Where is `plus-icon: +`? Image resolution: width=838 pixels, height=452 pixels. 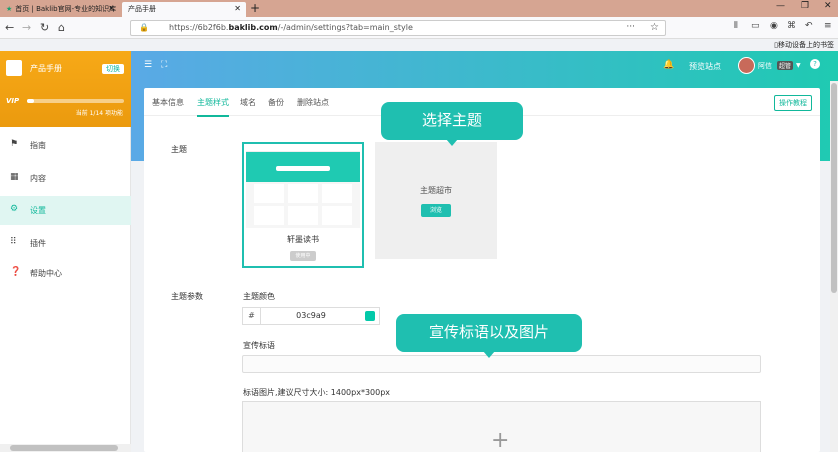
plus-icon: + is located at coordinates (500, 440).